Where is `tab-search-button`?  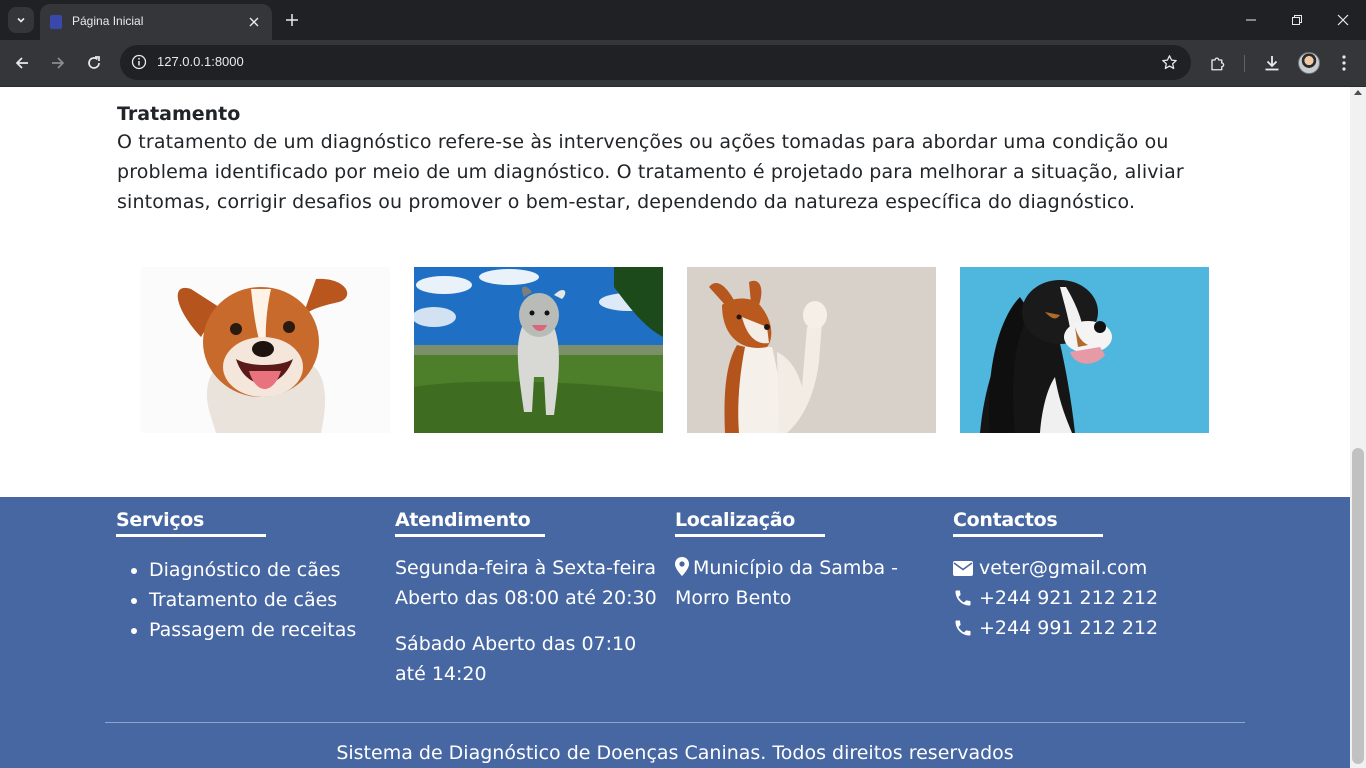 tab-search-button is located at coordinates (21, 20).